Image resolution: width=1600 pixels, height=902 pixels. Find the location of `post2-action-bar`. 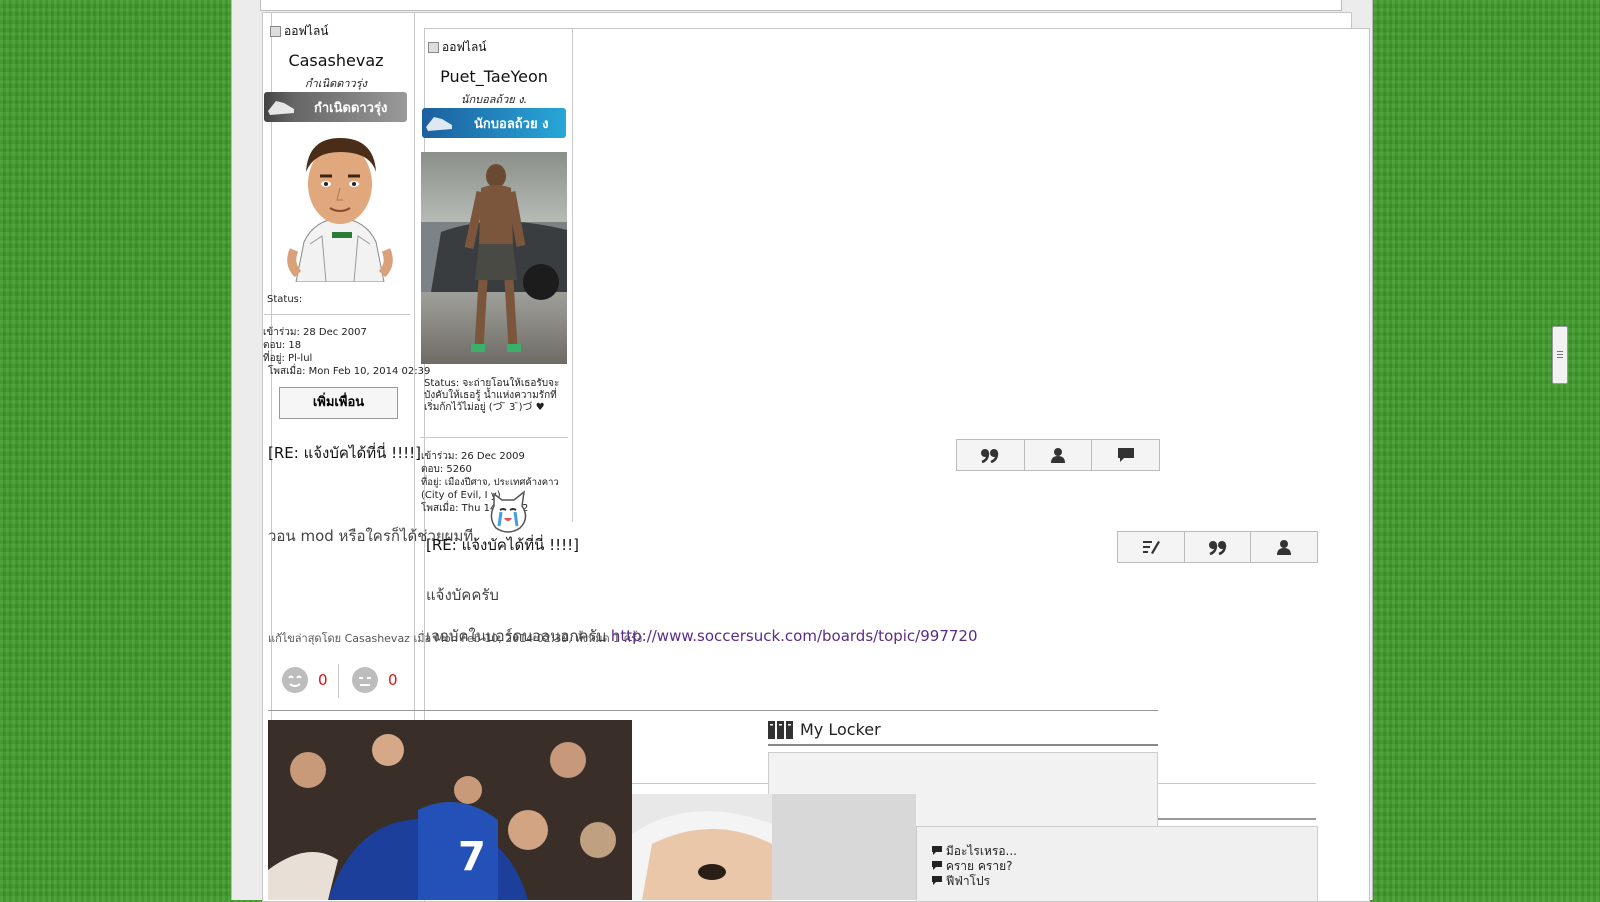

post2-action-bar is located at coordinates (1217, 547).